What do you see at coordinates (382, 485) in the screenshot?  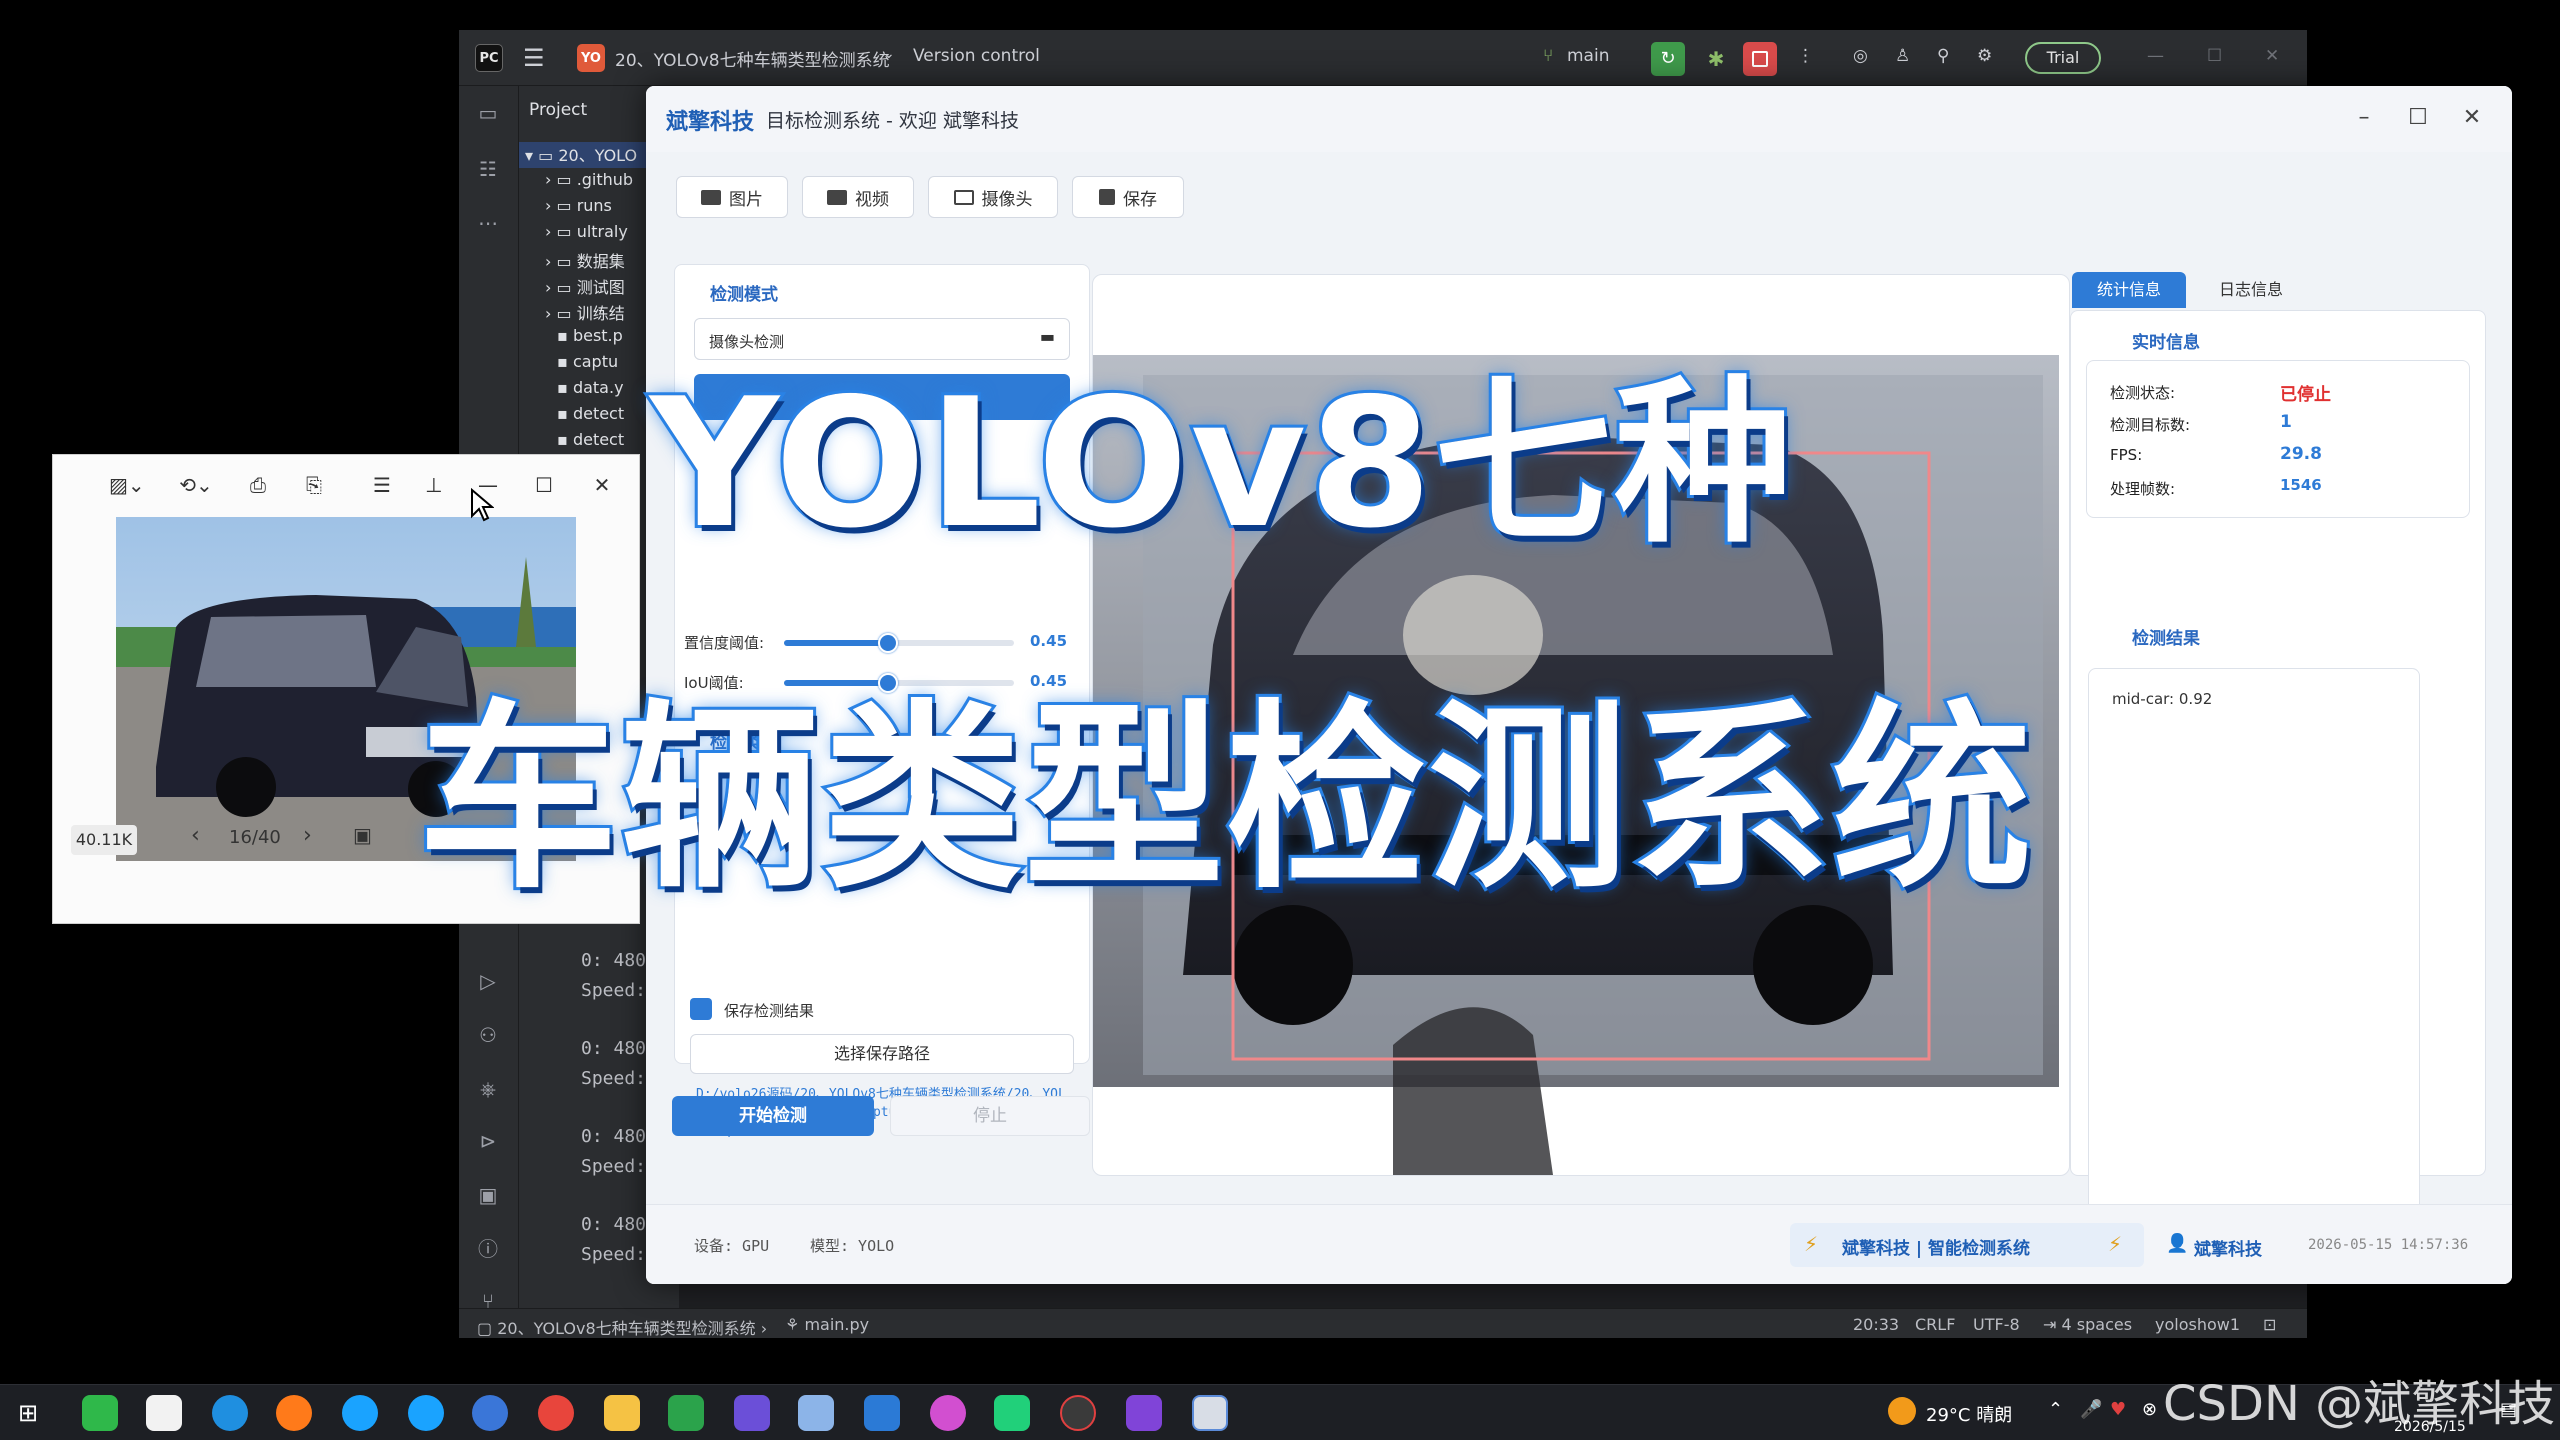 I see `menu-icon: ☰` at bounding box center [382, 485].